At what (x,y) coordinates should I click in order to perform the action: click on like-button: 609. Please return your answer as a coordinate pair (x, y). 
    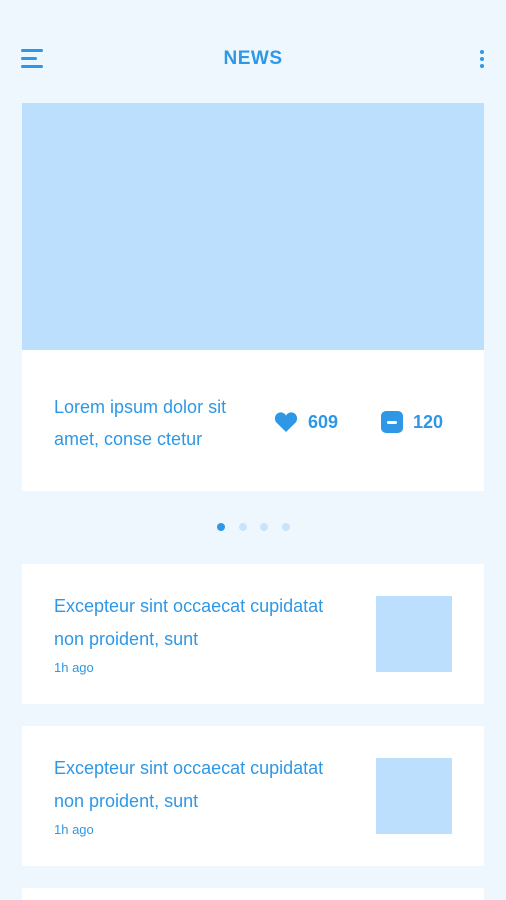
    Looking at the image, I should click on (306, 422).